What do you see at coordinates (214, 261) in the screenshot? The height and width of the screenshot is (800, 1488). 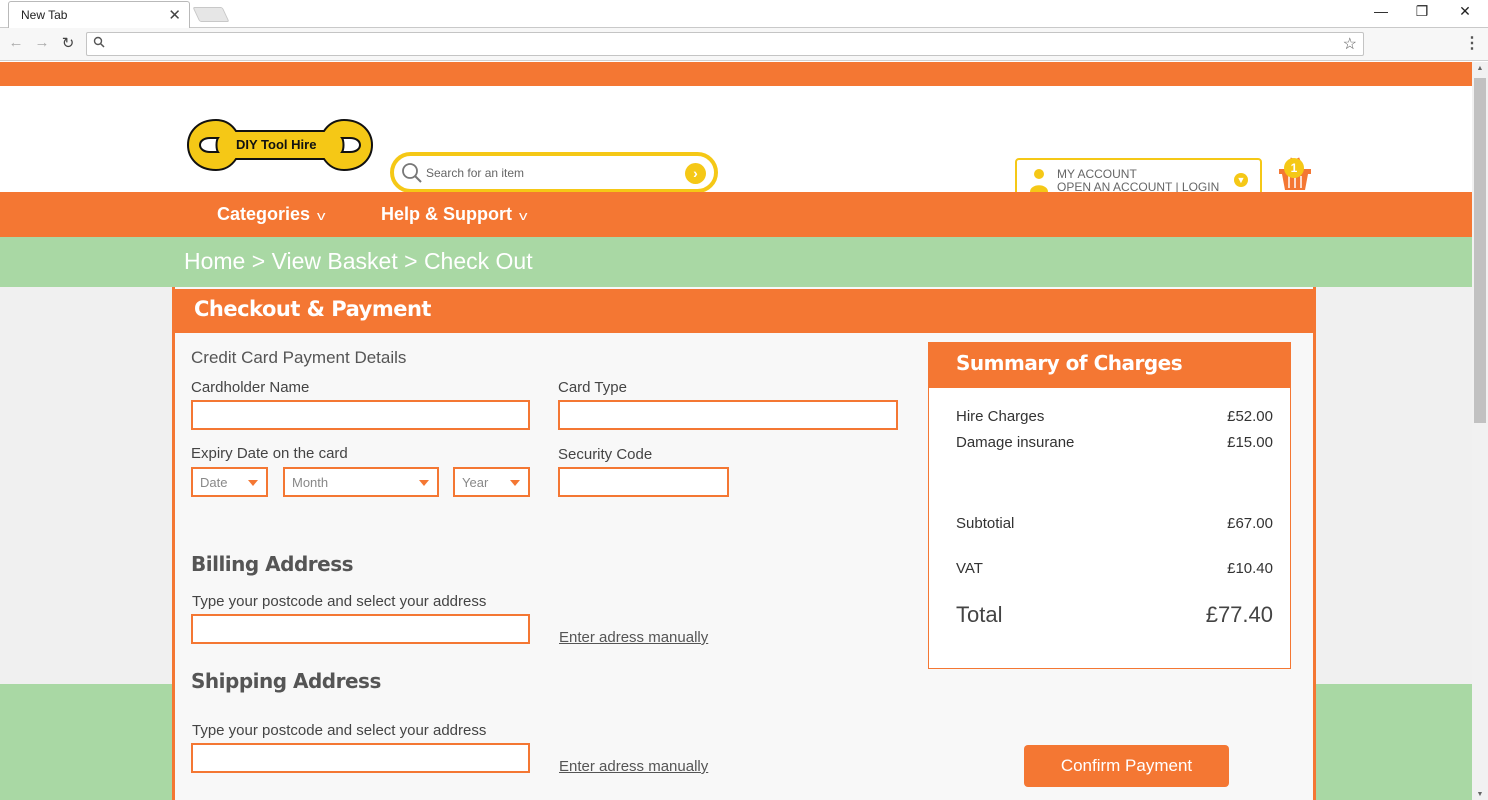 I see `breadcrumb-home: Home` at bounding box center [214, 261].